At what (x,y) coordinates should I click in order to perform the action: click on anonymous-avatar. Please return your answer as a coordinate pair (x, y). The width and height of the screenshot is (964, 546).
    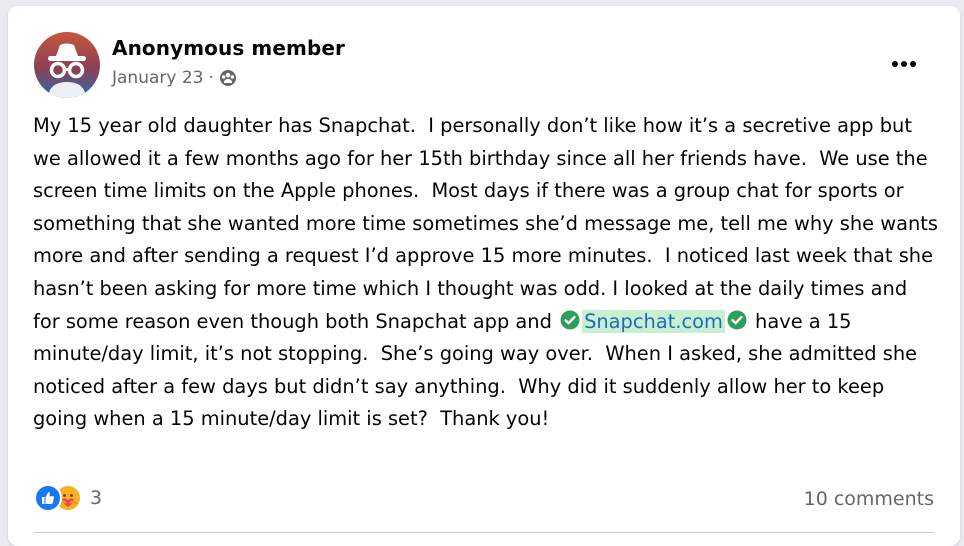
    Looking at the image, I should click on (67, 65).